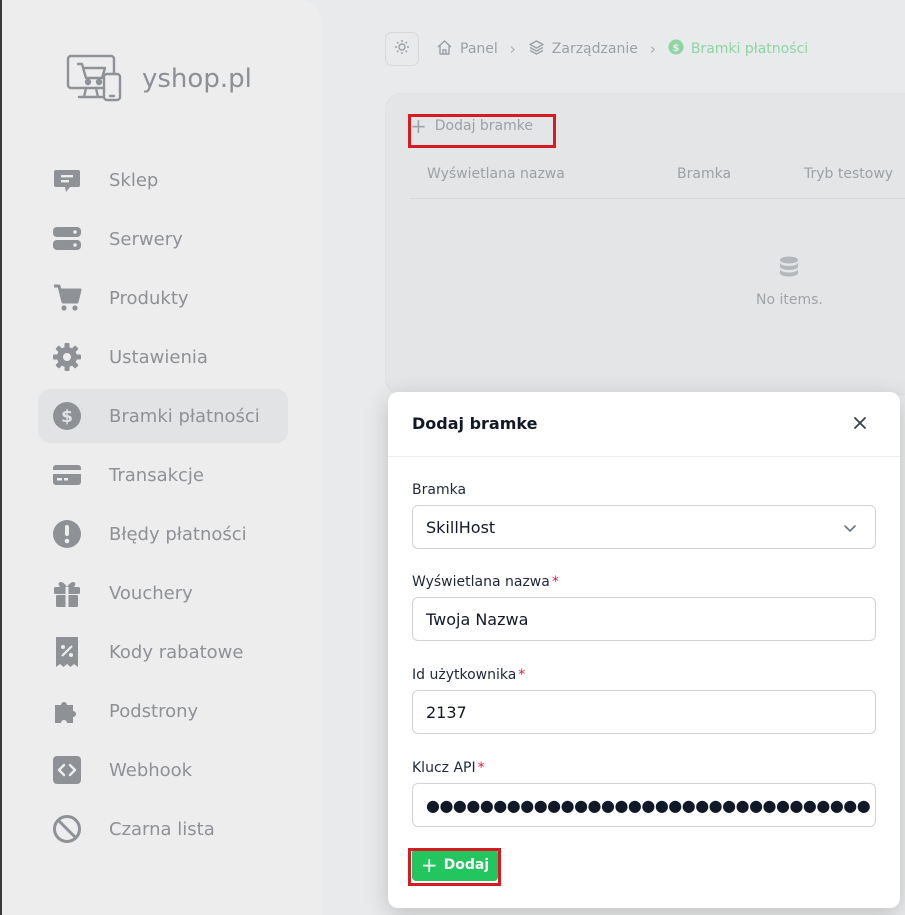 The image size is (905, 915). I want to click on puzzle-icon, so click(67, 711).